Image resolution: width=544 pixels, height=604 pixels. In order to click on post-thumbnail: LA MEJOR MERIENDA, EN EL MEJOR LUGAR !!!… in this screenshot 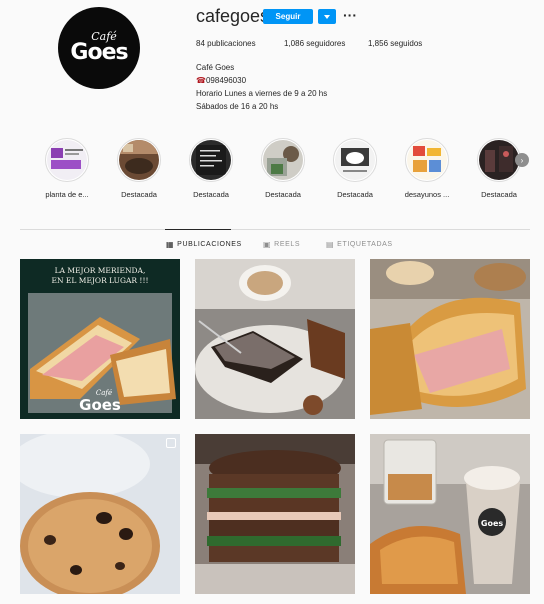, I will do `click(100, 339)`.